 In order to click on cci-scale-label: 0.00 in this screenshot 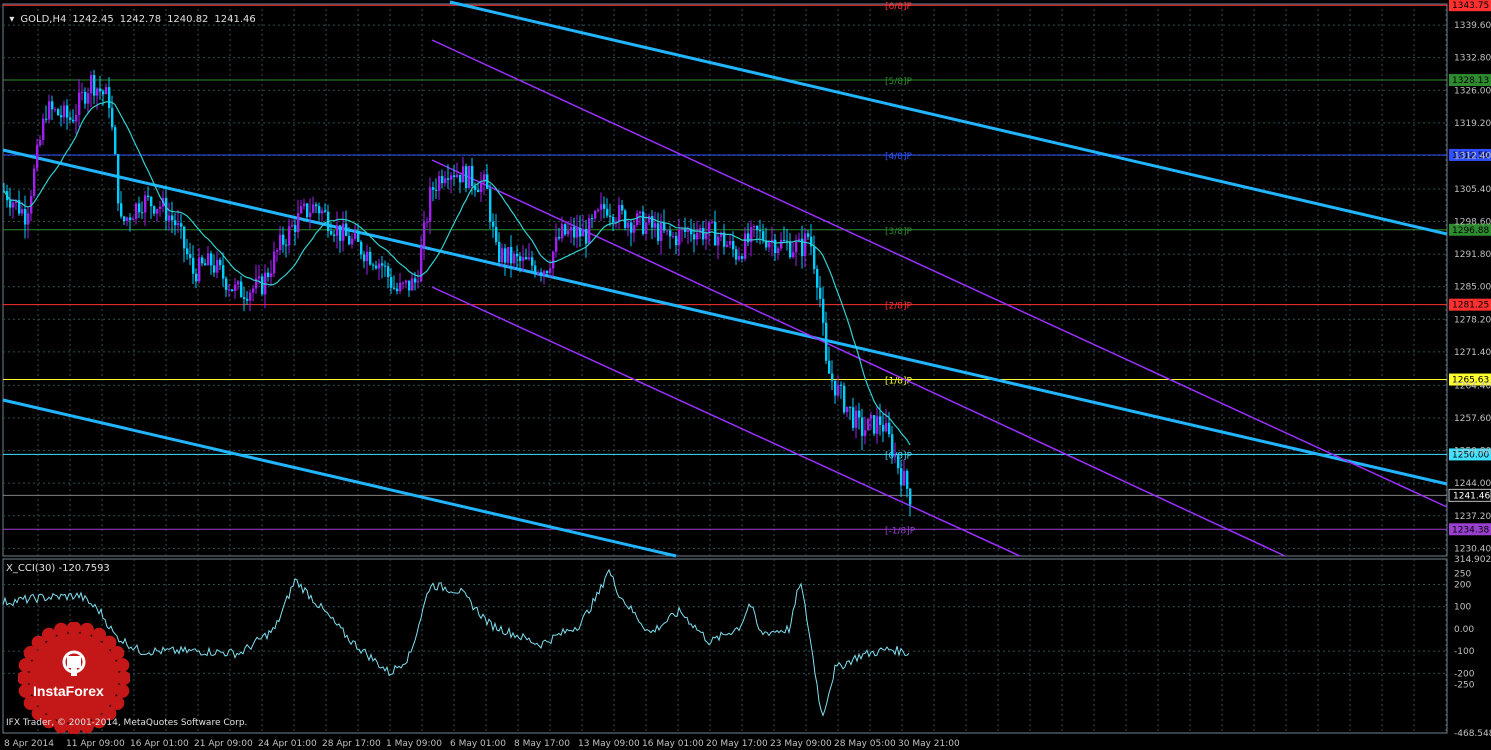, I will do `click(1464, 630)`.